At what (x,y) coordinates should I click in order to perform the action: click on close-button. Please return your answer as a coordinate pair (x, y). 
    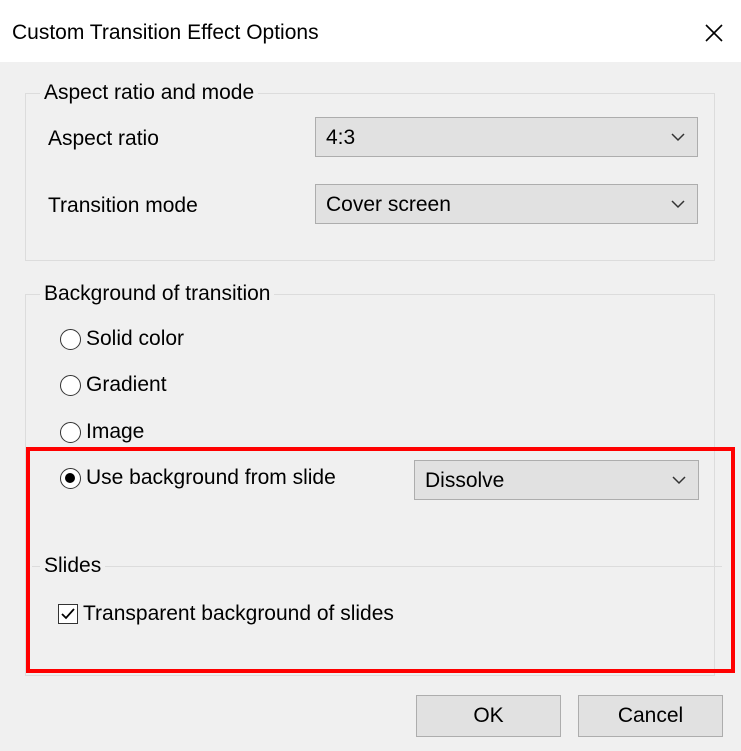
    Looking at the image, I should click on (714, 33).